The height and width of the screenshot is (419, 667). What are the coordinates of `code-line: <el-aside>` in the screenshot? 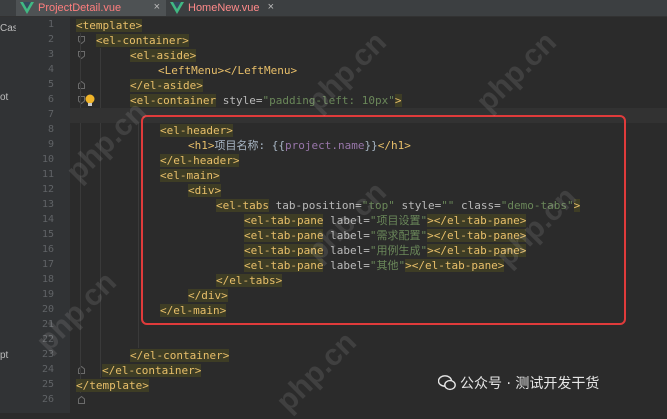 It's located at (163, 55).